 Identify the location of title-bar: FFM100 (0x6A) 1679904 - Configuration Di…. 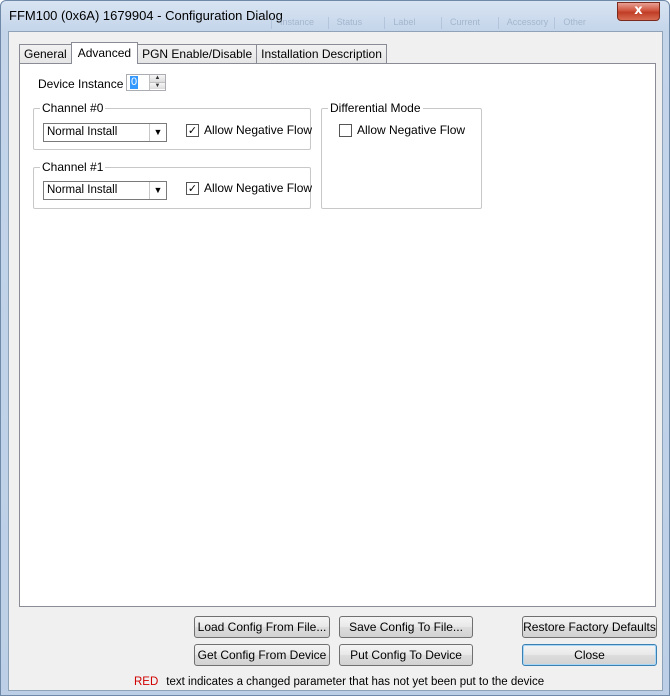
(335, 16).